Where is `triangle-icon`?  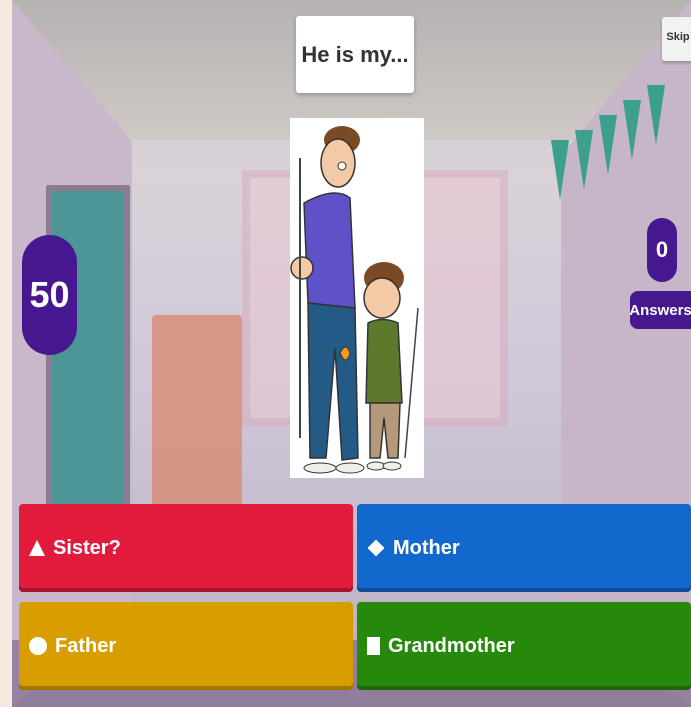 triangle-icon is located at coordinates (37, 548).